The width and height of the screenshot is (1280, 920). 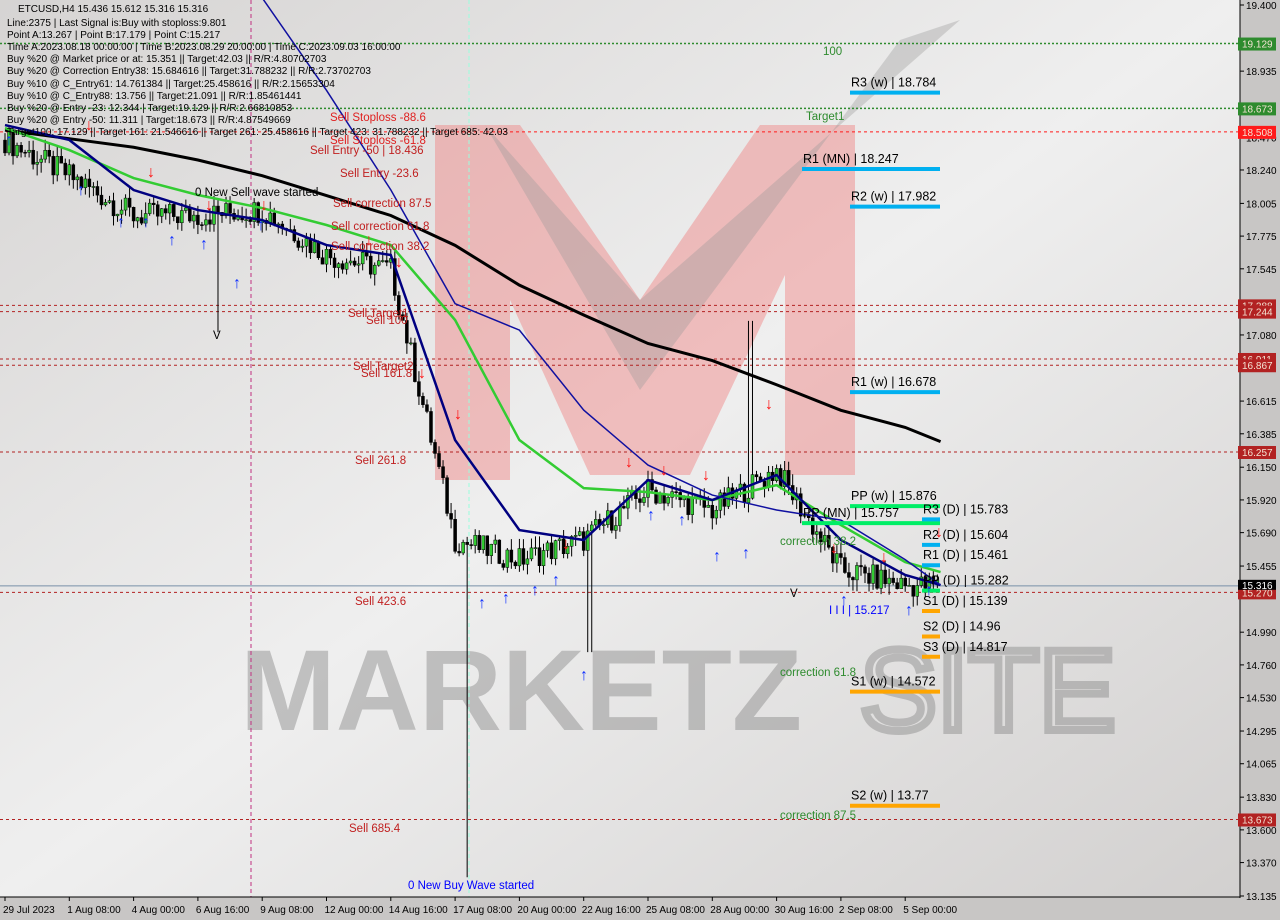 I want to click on x-tick-label: 22 Aug 16:00, so click(x=611, y=910).